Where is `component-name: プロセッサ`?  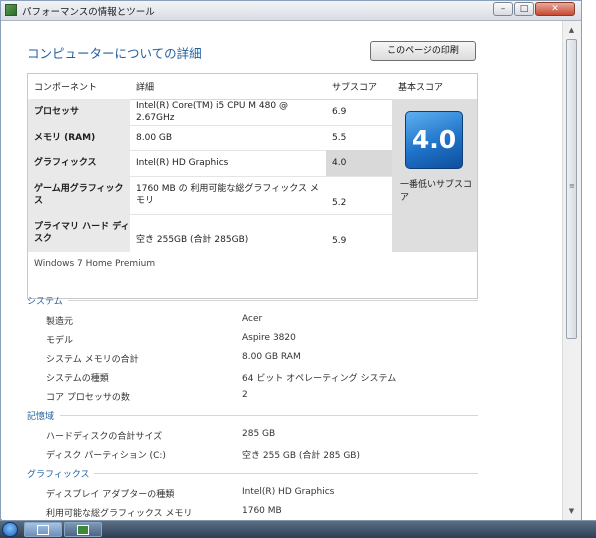 component-name: プロセッサ is located at coordinates (79, 112).